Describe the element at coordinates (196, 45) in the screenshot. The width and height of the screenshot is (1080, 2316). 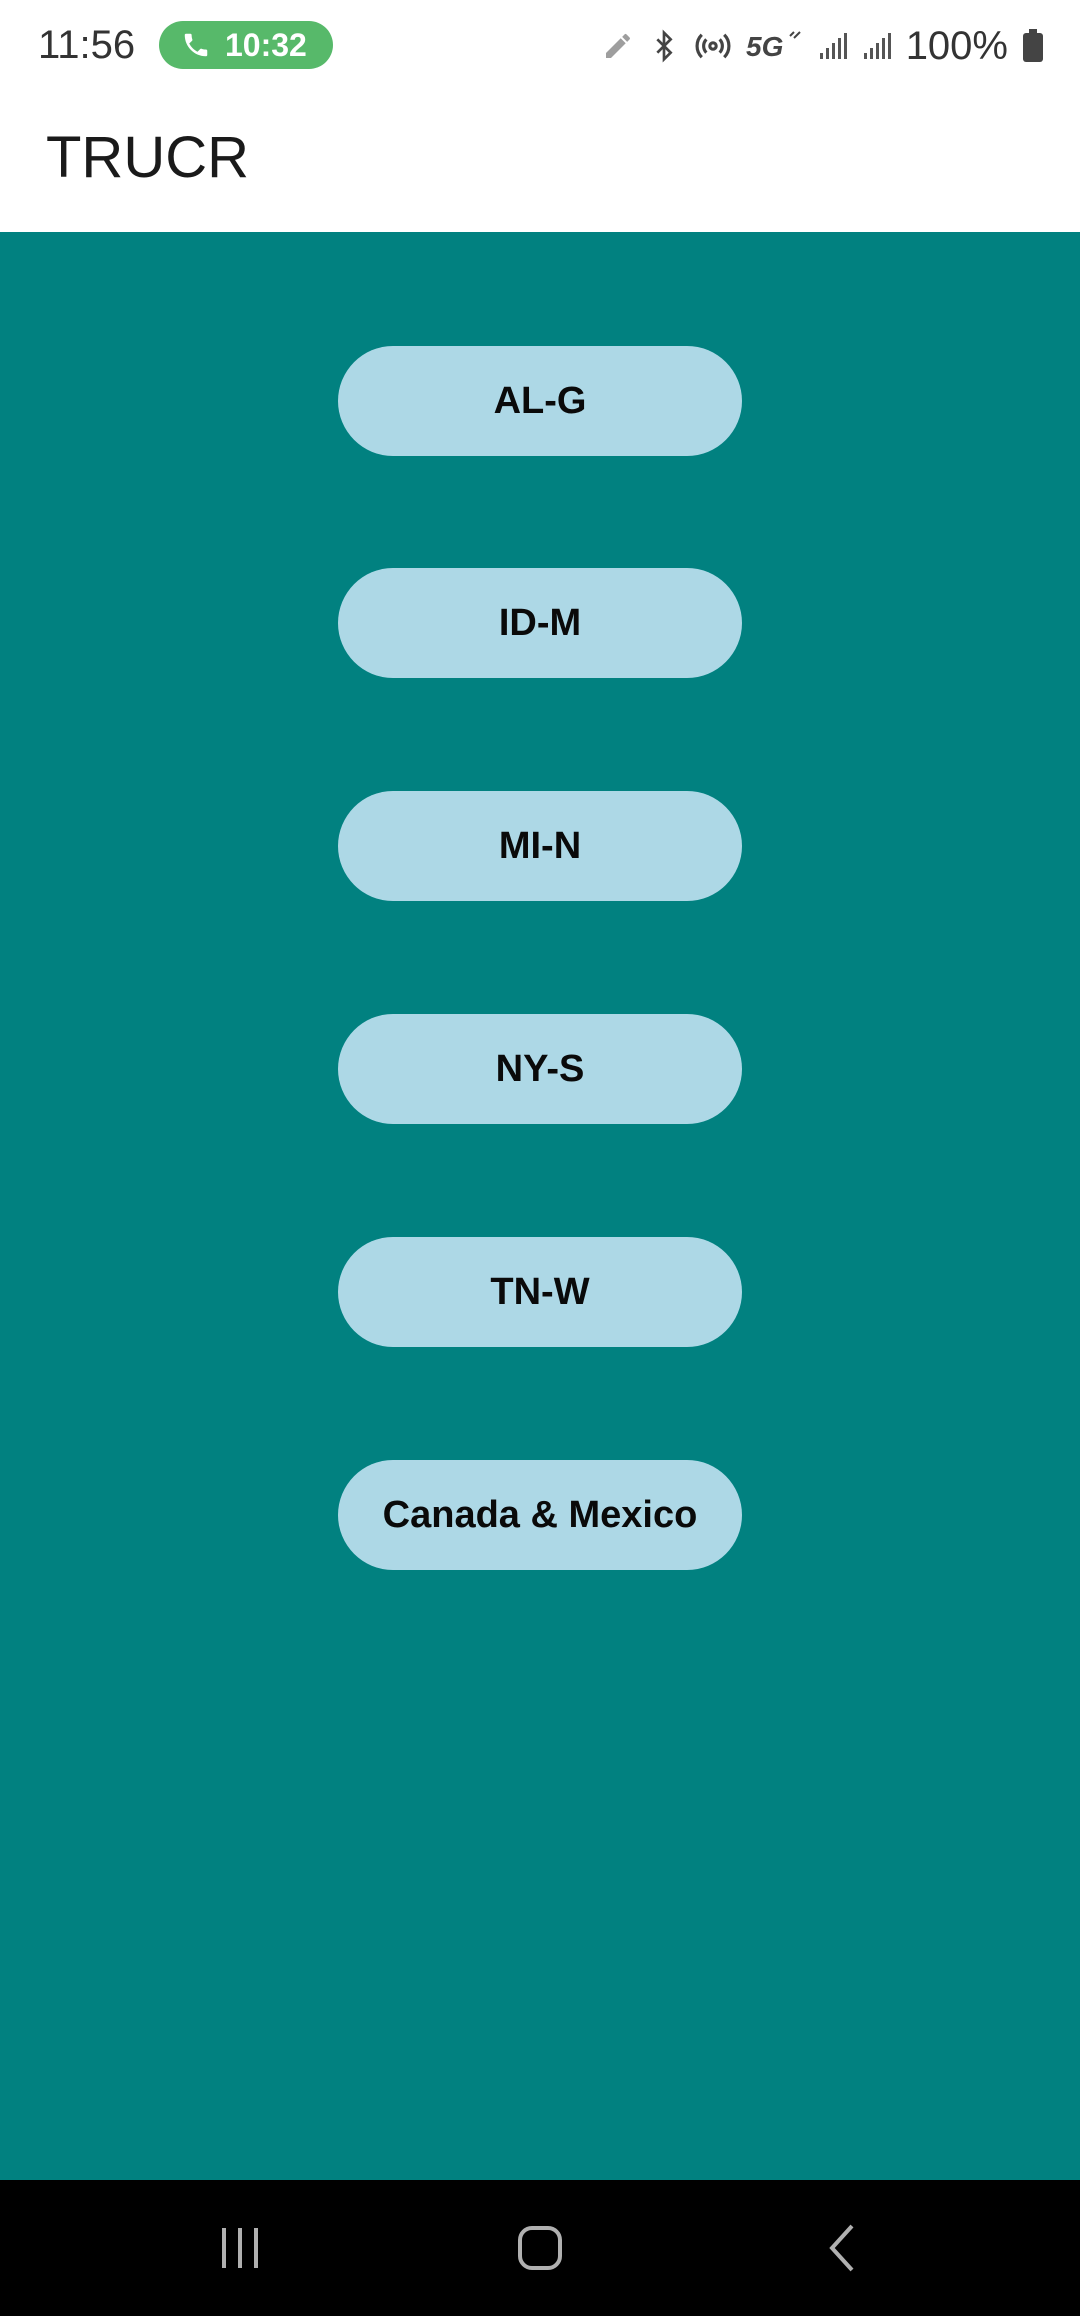
I see `phone-icon` at that location.